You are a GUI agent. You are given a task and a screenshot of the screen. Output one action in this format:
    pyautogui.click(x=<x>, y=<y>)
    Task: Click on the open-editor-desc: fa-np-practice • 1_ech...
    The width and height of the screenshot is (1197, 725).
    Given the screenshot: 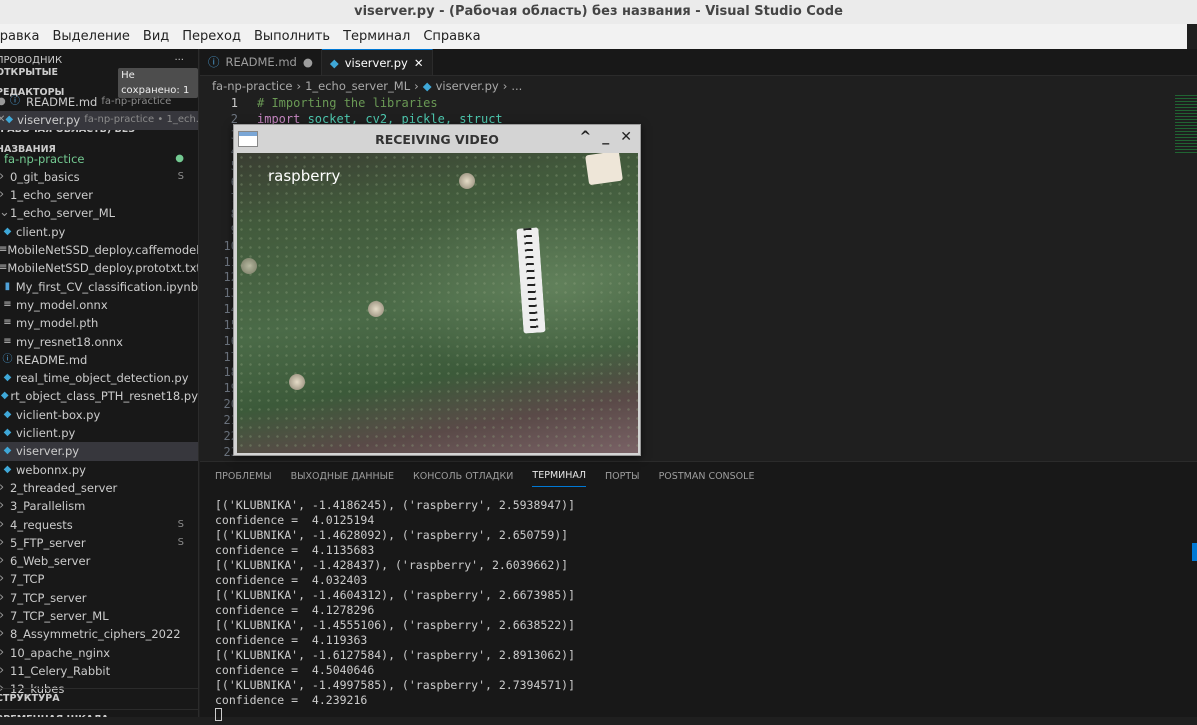 What is the action you would take?
    pyautogui.click(x=141, y=120)
    